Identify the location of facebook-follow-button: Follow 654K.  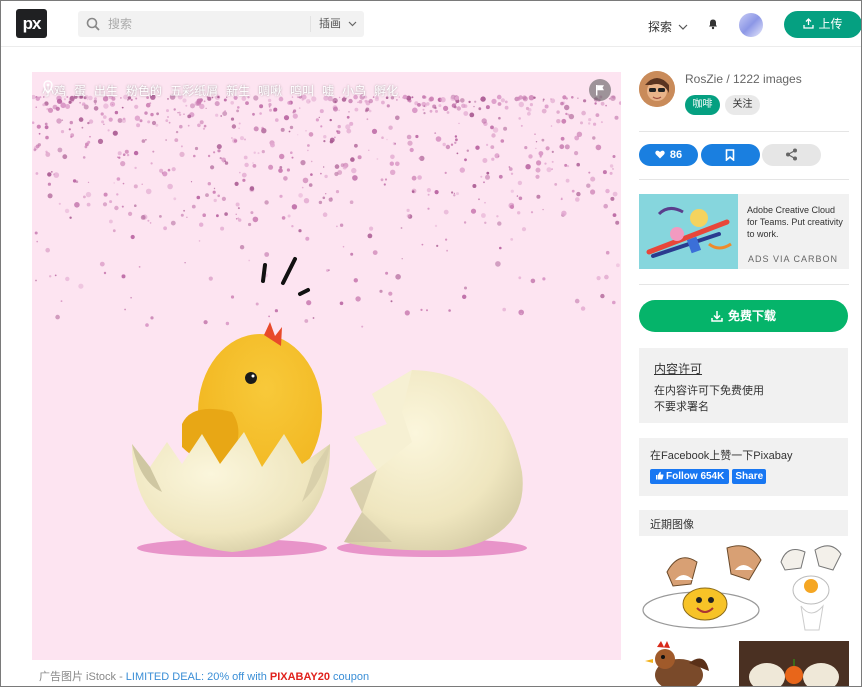
(690, 476).